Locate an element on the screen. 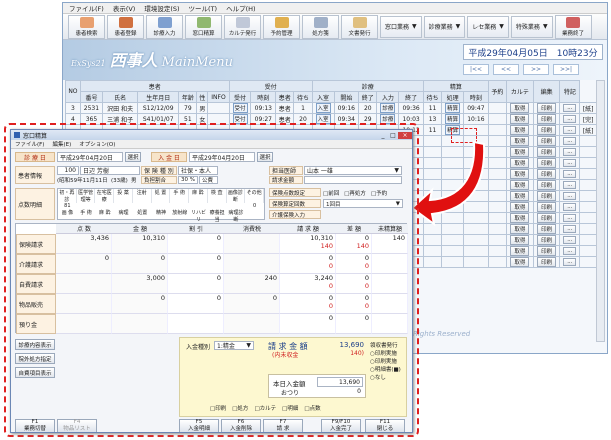 The image size is (611, 440). f6-payment-delete-button: F6 入金削除 is located at coordinates (241, 425).